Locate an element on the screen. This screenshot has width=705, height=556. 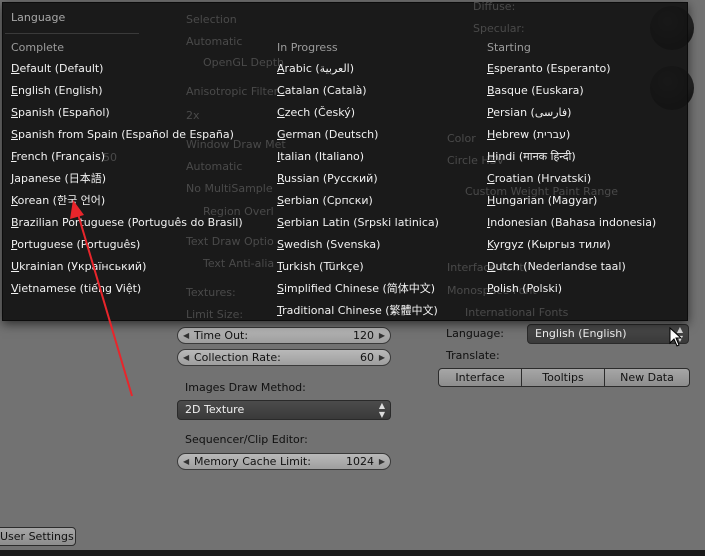
bg-selection-value: Automatic is located at coordinates (214, 41).